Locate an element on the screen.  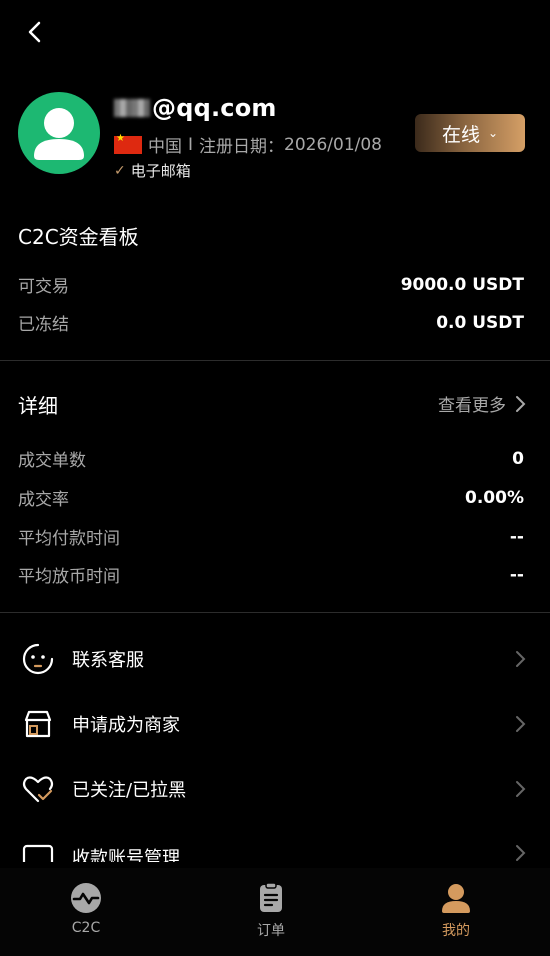
menu-item-payment-accounts: 收款账号管理 is located at coordinates (274, 844).